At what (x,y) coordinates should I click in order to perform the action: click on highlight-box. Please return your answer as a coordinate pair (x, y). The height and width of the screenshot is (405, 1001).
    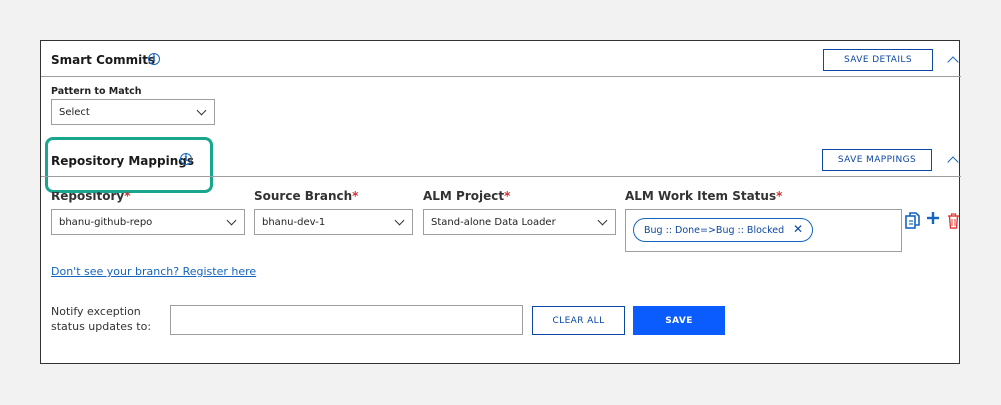
    Looking at the image, I should click on (129, 165).